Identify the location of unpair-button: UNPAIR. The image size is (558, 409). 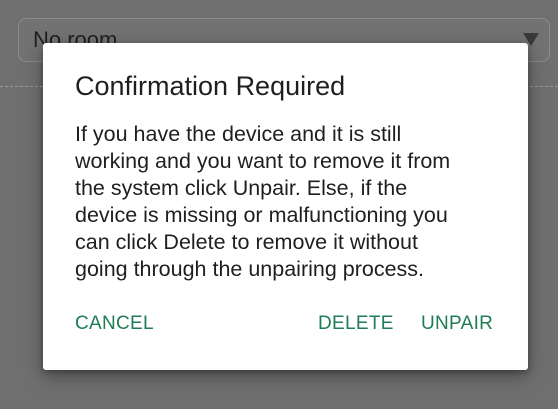
(457, 324).